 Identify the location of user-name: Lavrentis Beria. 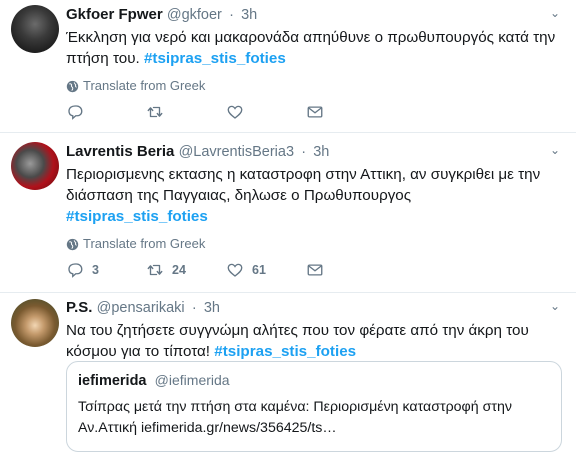
(120, 151).